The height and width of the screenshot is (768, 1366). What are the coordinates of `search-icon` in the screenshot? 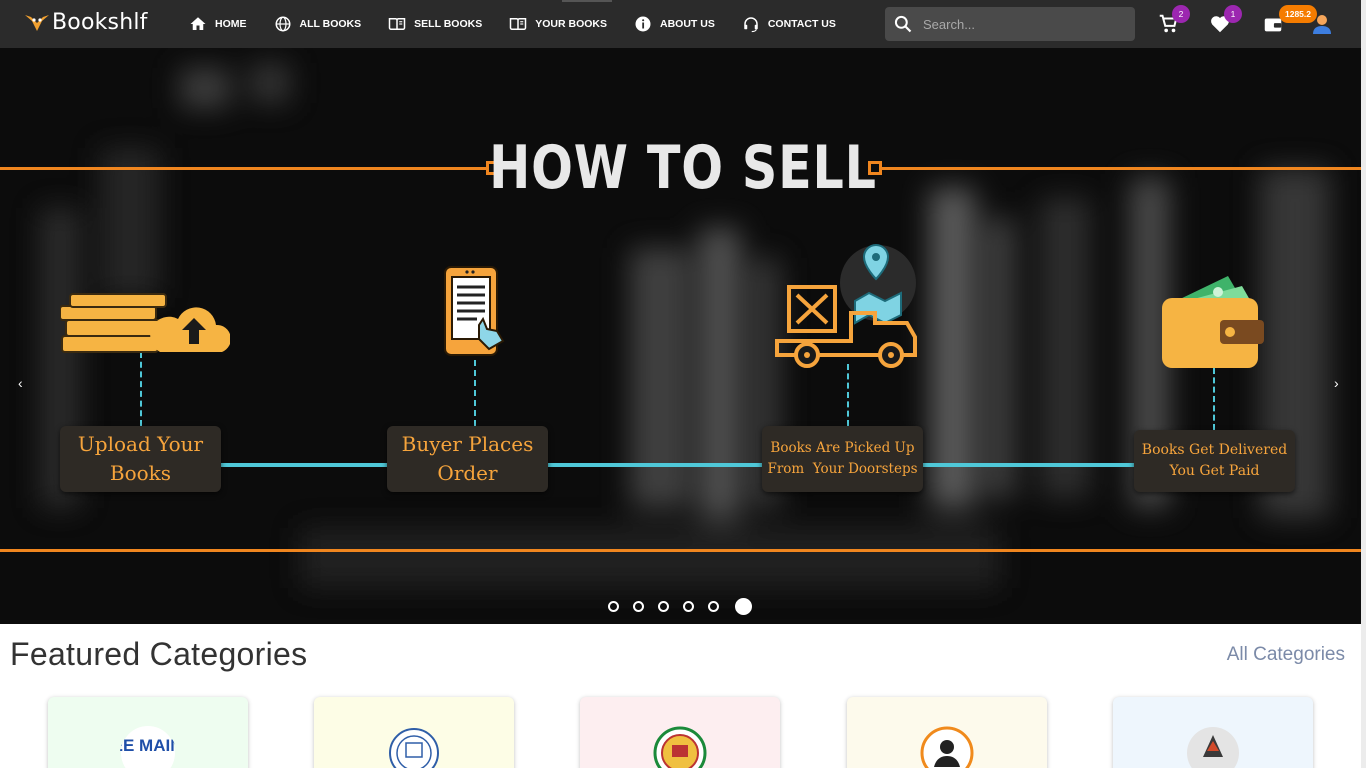 It's located at (903, 24).